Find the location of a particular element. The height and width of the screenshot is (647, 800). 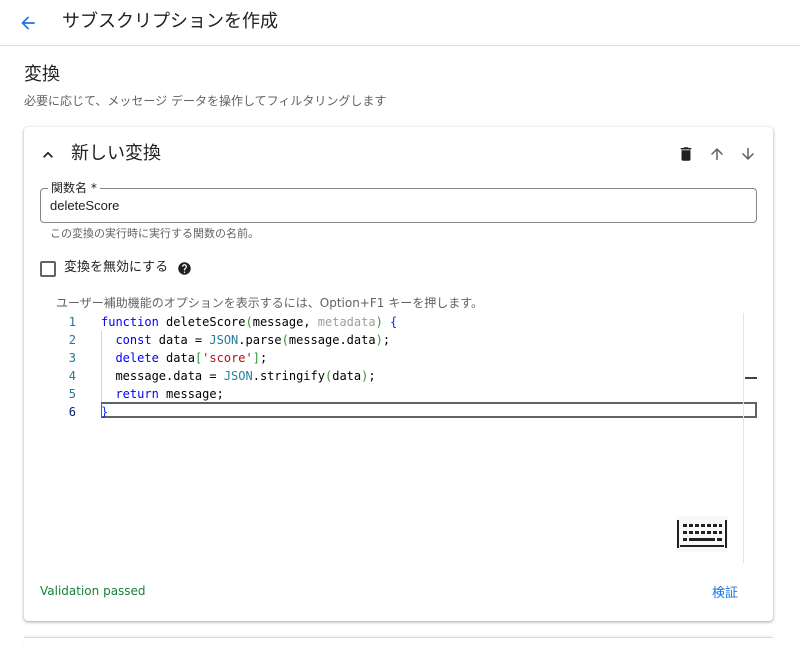

trash-icon is located at coordinates (686, 154).